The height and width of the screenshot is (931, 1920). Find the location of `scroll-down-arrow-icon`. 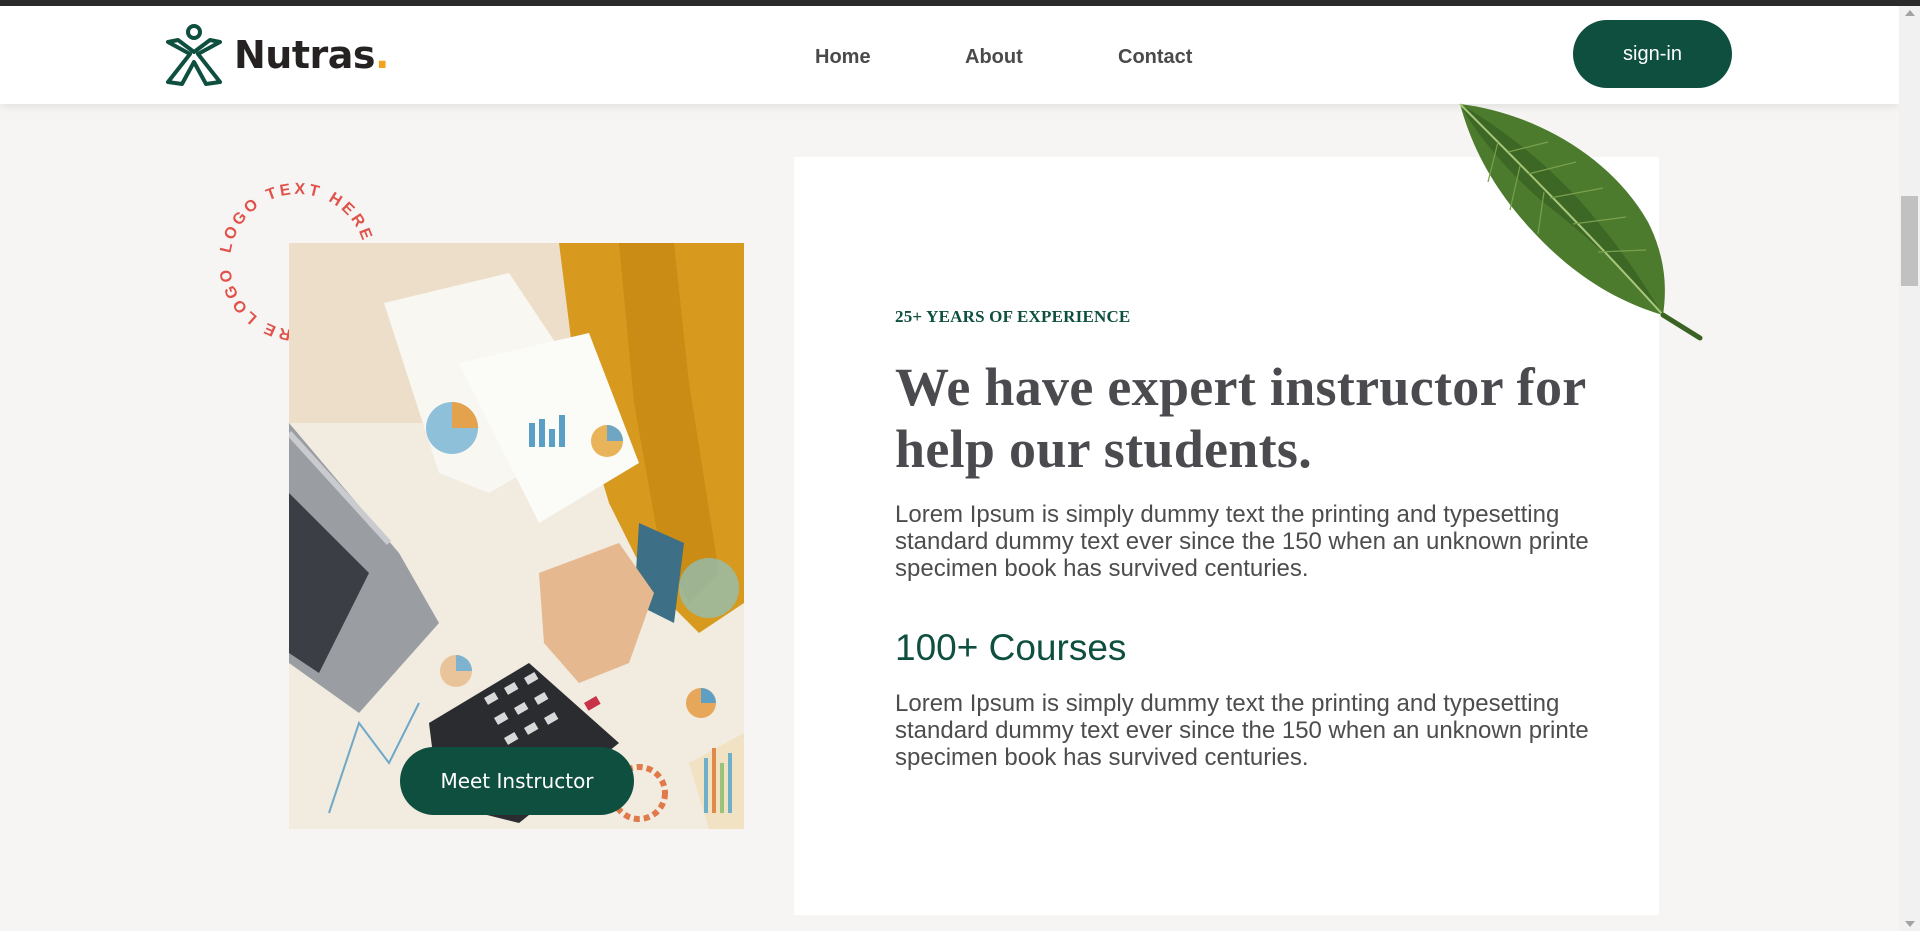

scroll-down-arrow-icon is located at coordinates (1910, 924).